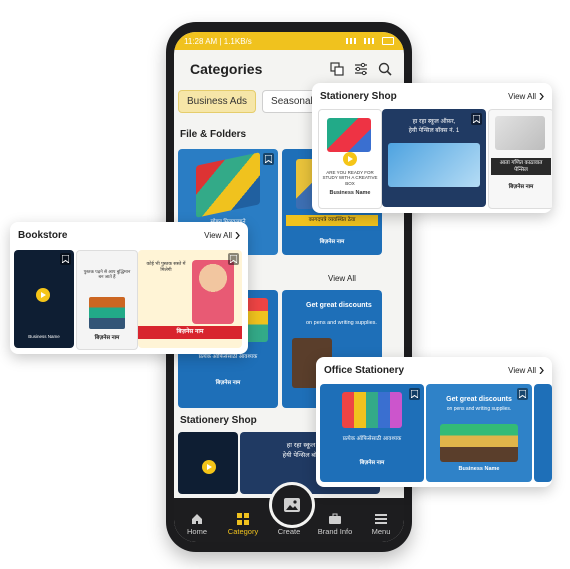 The height and width of the screenshot is (569, 570). I want to click on menu-icon, so click(381, 519).